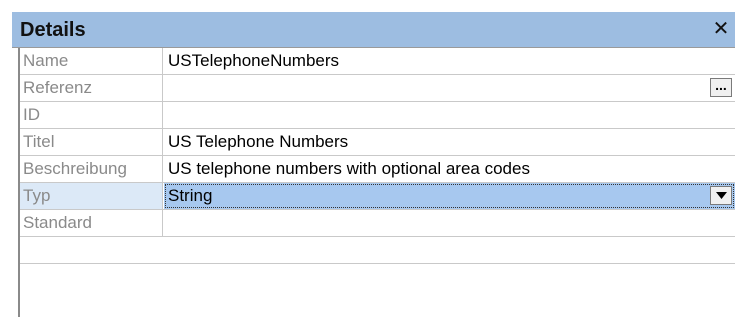 This screenshot has width=735, height=327. What do you see at coordinates (449, 223) in the screenshot?
I see `standard-field` at bounding box center [449, 223].